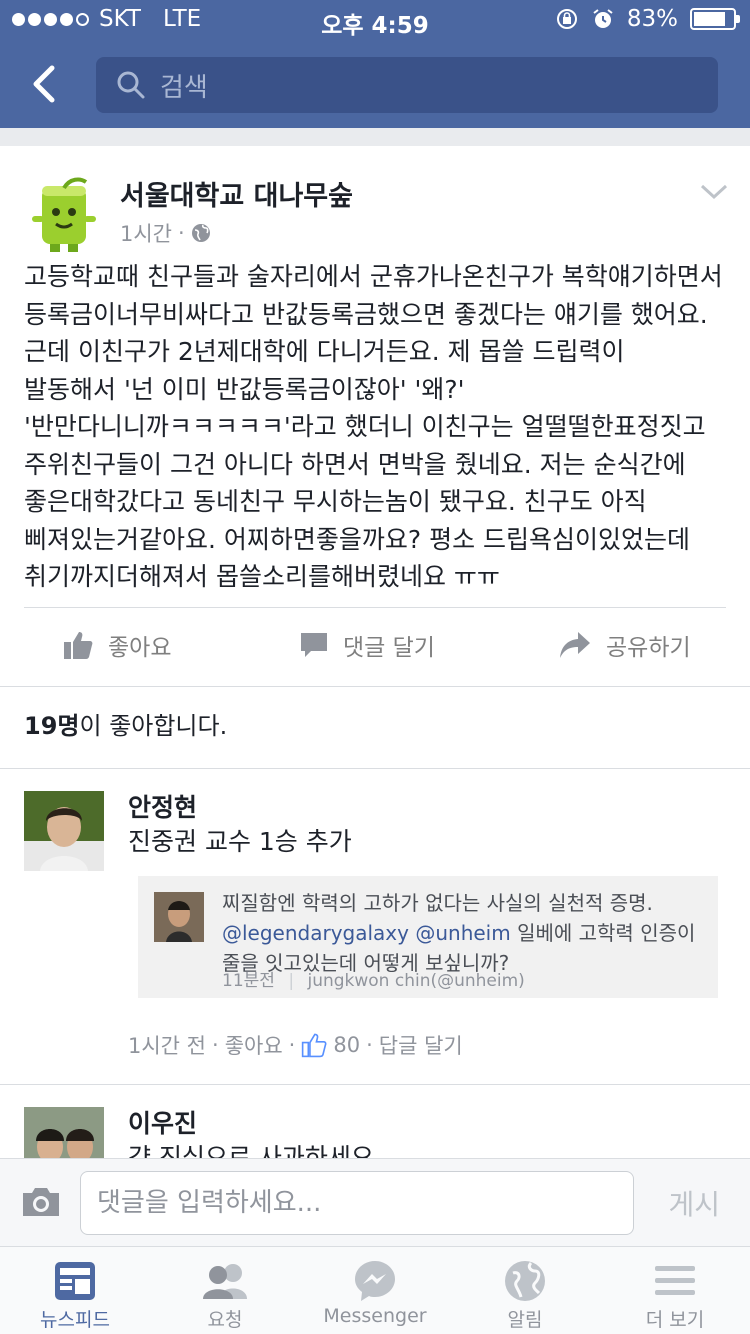 The height and width of the screenshot is (1334, 750). I want to click on comment-bubble-icon, so click(314, 645).